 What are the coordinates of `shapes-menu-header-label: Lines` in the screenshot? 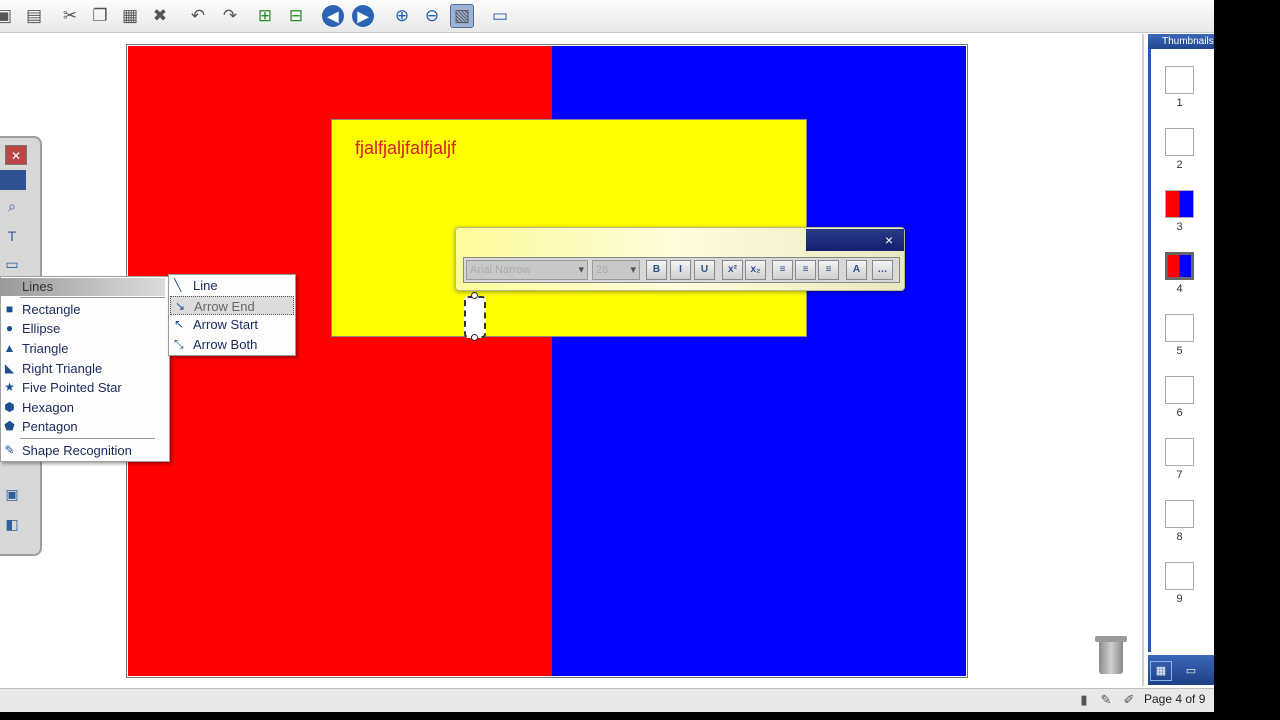 It's located at (37, 286).